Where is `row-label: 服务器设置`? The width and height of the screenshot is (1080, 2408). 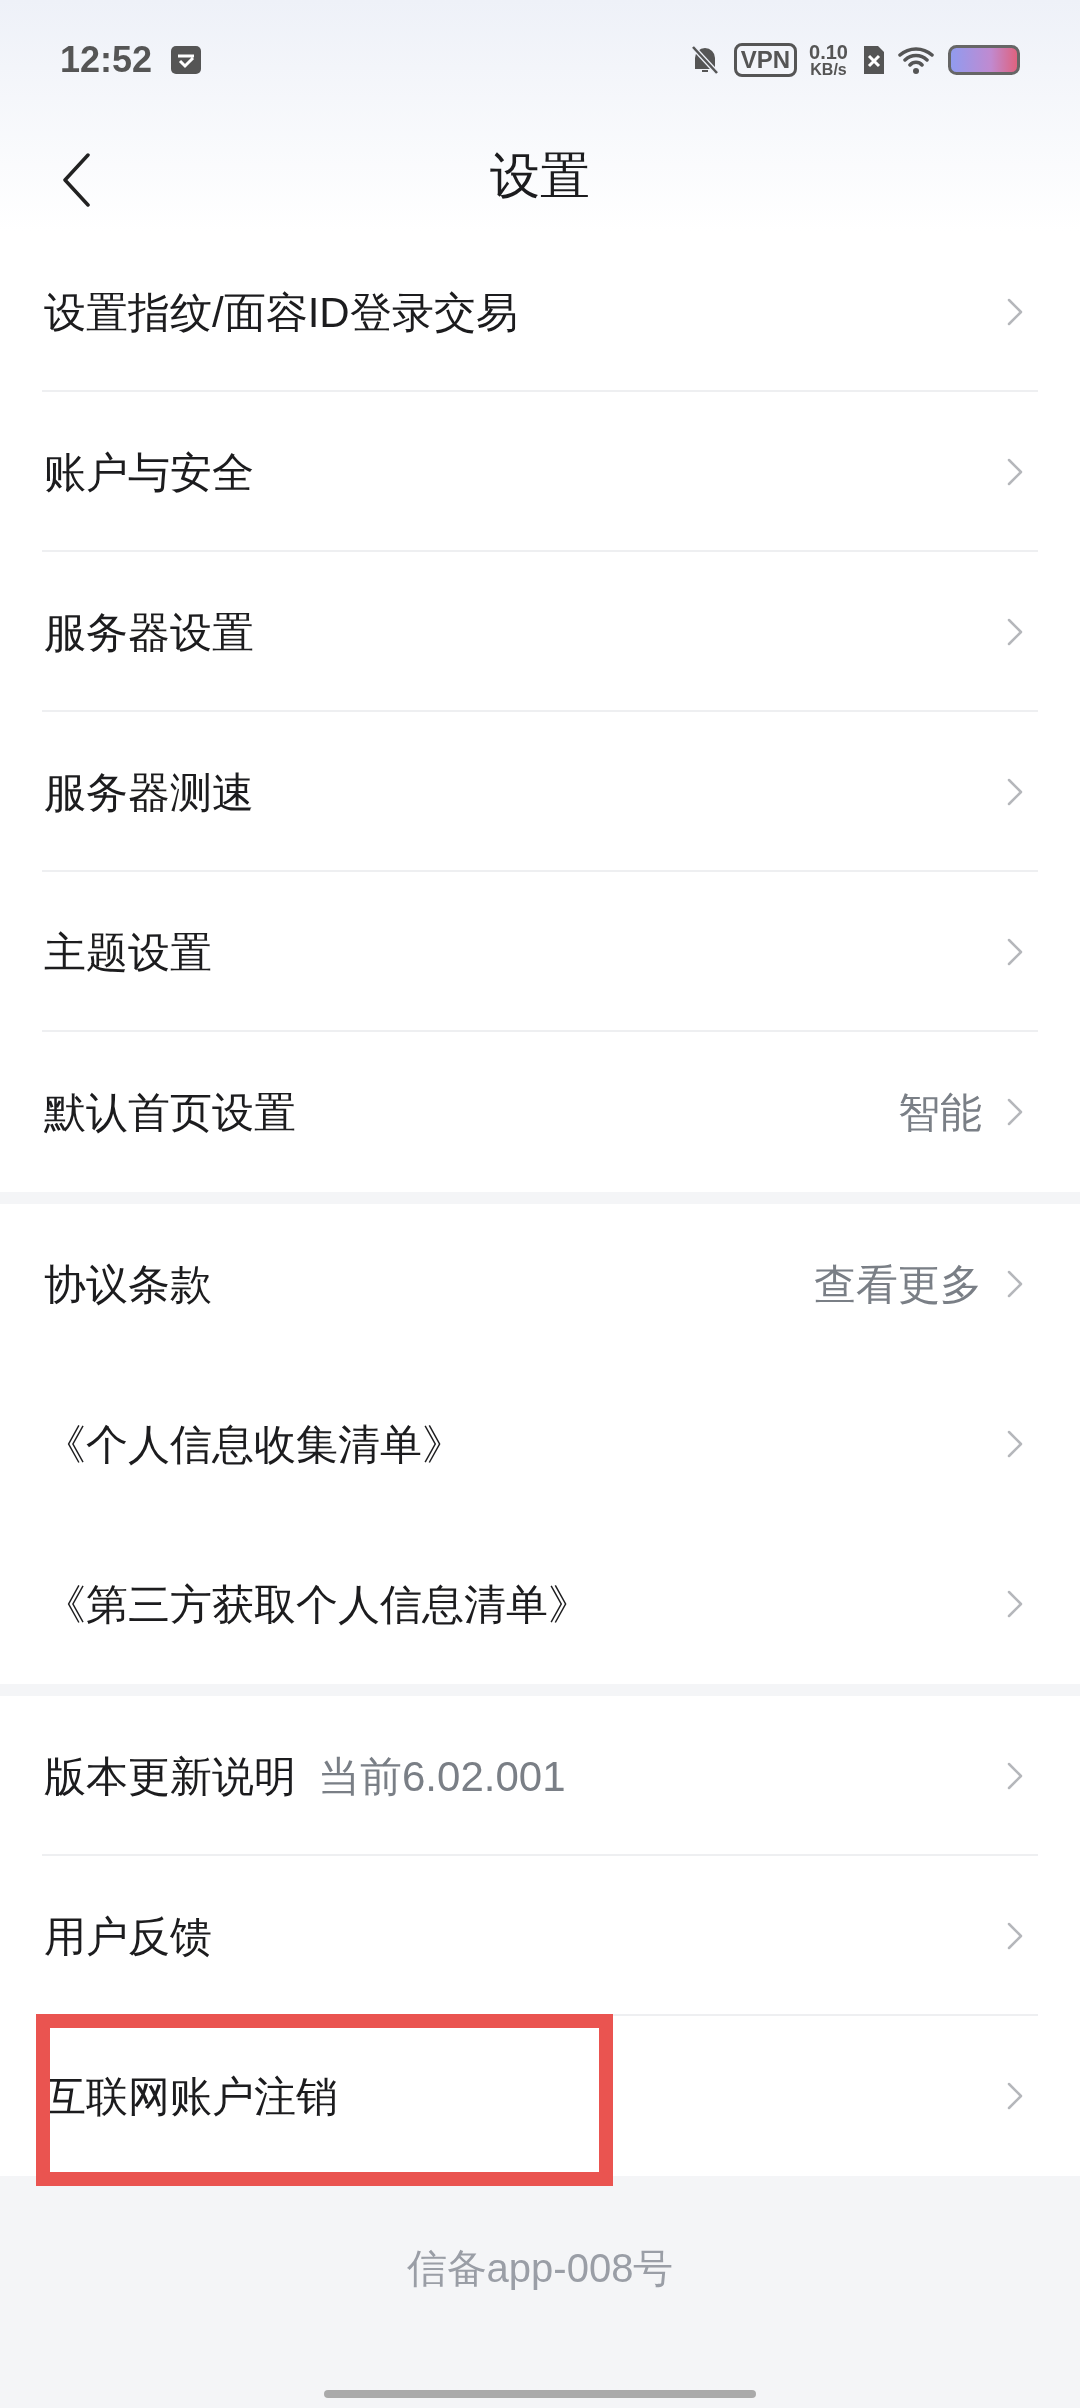 row-label: 服务器设置 is located at coordinates (149, 632).